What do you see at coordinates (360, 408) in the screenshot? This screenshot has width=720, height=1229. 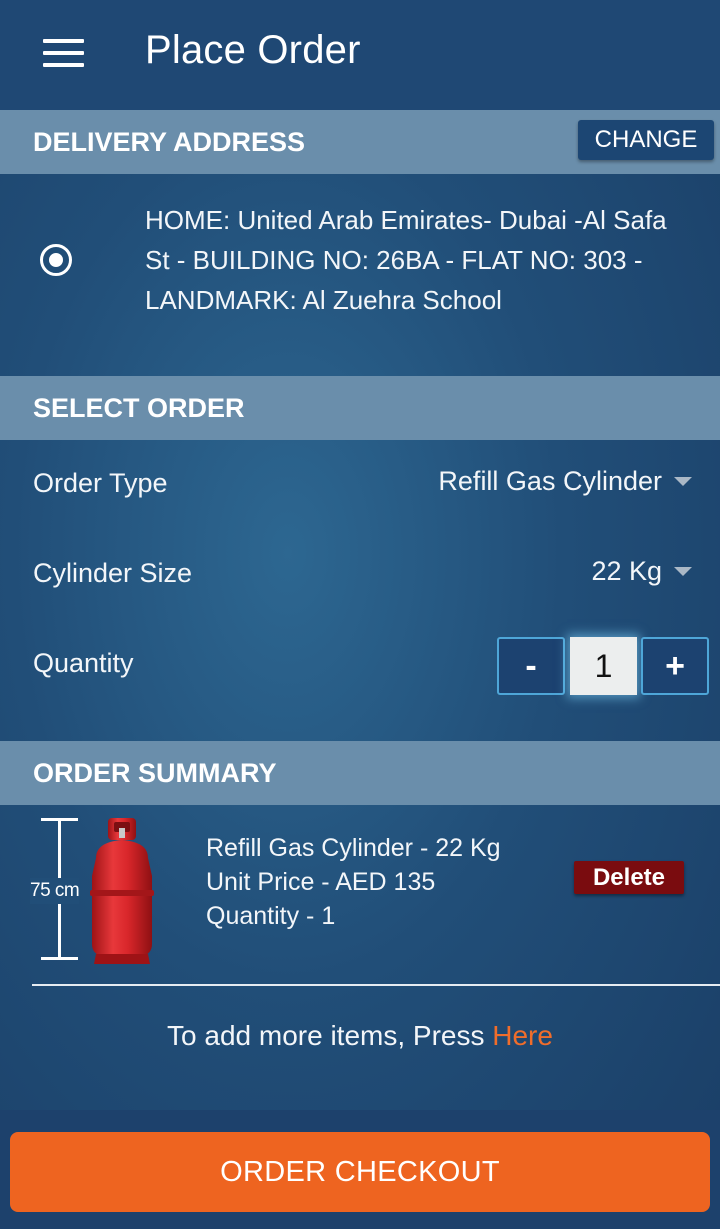 I see `select-order-header: SELECT ORDER` at bounding box center [360, 408].